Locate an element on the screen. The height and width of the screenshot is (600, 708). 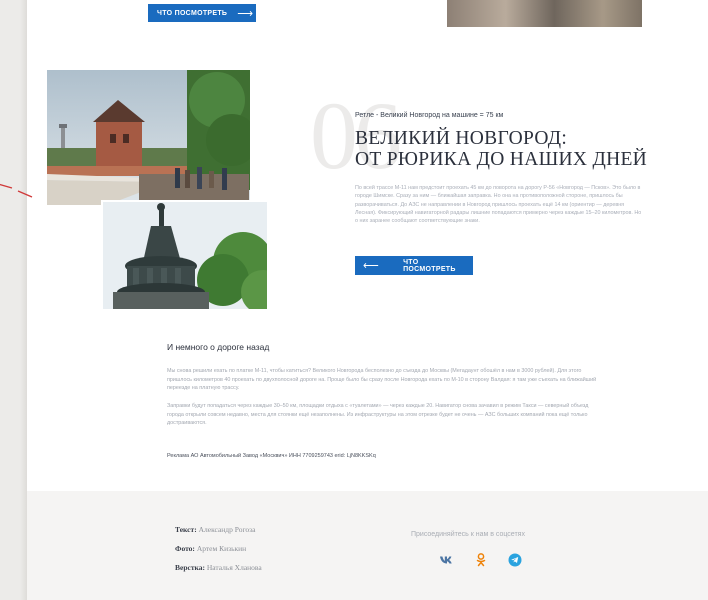
top-see-button: что посмотреть ⟶ is located at coordinates (202, 13).